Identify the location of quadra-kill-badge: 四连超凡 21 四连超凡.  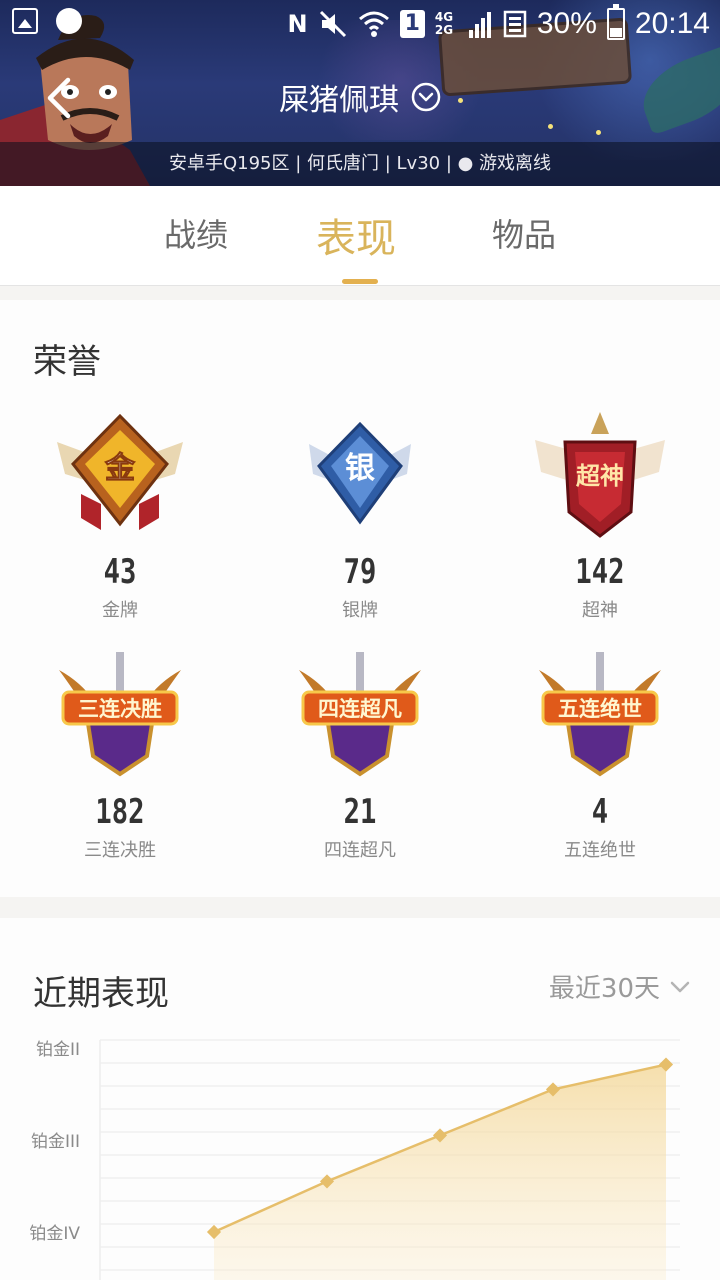
(360, 767).